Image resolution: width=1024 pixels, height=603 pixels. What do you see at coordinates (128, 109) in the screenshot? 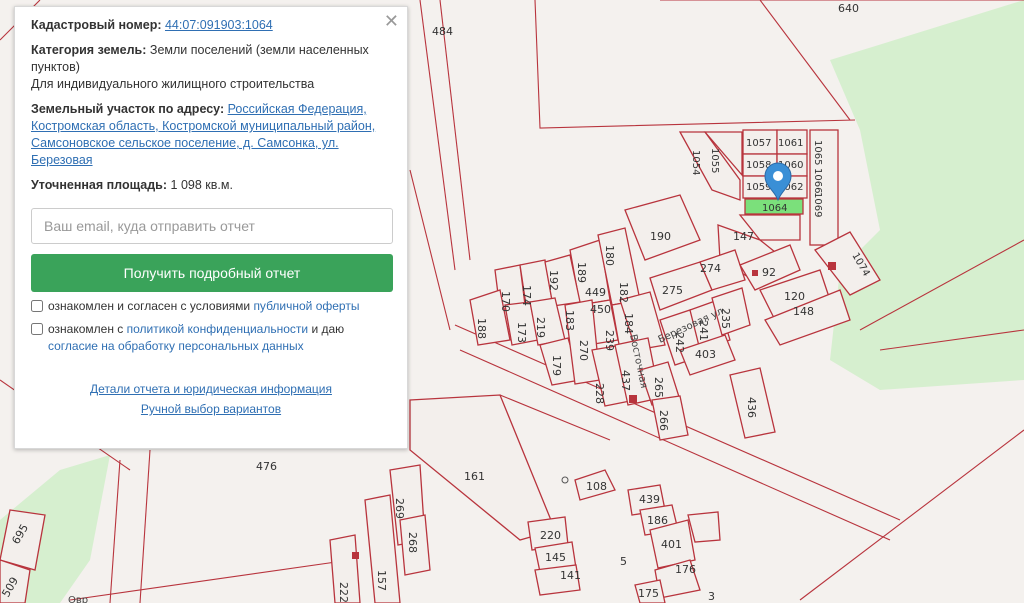
I see `address-label: Земельный участок по адресу:` at bounding box center [128, 109].